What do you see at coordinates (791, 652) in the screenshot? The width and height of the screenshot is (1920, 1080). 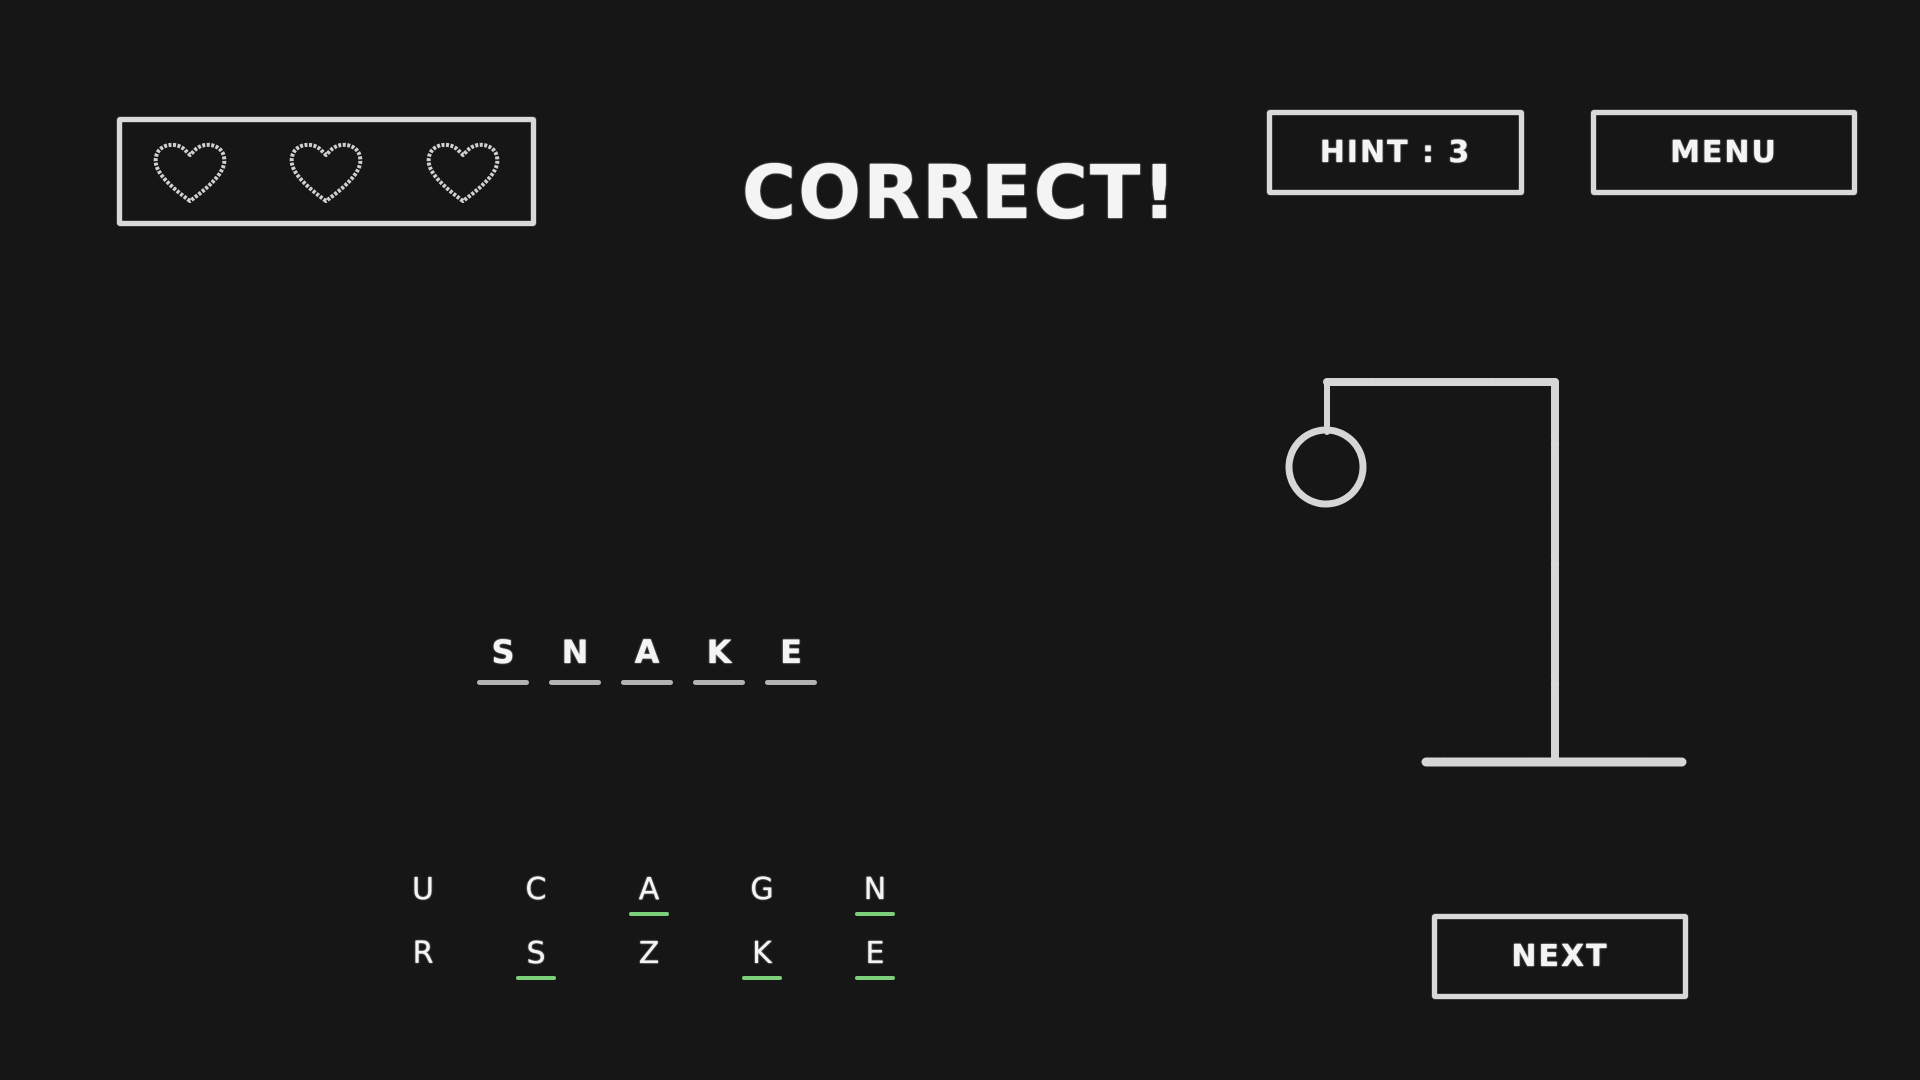 I see `word-letter: E` at bounding box center [791, 652].